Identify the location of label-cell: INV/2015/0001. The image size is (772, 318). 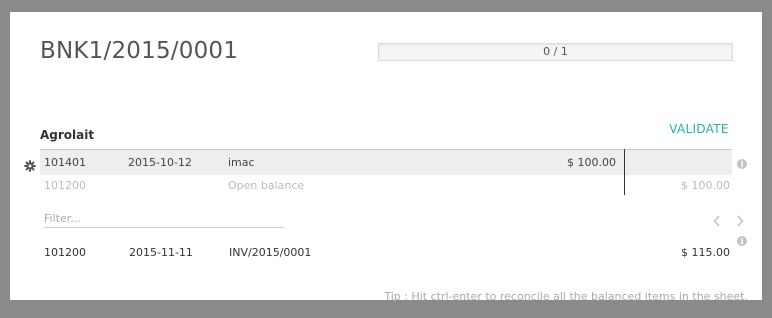
(270, 252).